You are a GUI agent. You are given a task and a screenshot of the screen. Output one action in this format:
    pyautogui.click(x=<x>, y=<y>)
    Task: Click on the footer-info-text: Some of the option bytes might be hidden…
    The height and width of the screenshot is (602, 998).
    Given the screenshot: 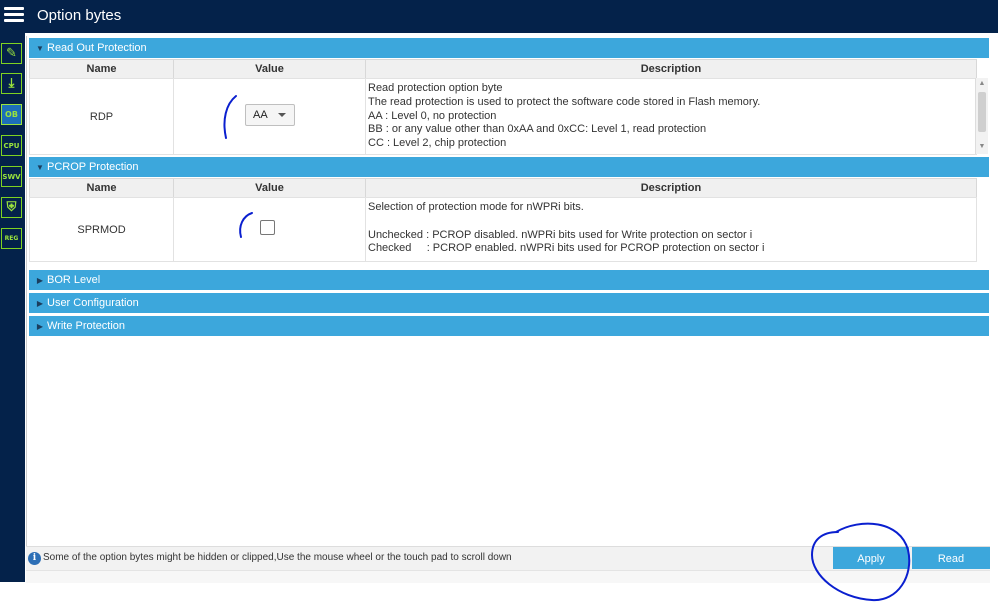 What is the action you would take?
    pyautogui.click(x=277, y=557)
    